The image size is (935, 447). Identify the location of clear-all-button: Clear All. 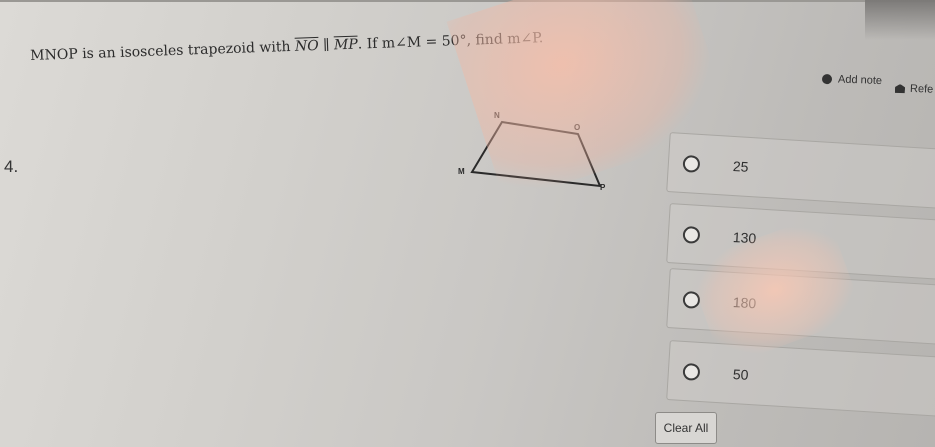
(686, 428).